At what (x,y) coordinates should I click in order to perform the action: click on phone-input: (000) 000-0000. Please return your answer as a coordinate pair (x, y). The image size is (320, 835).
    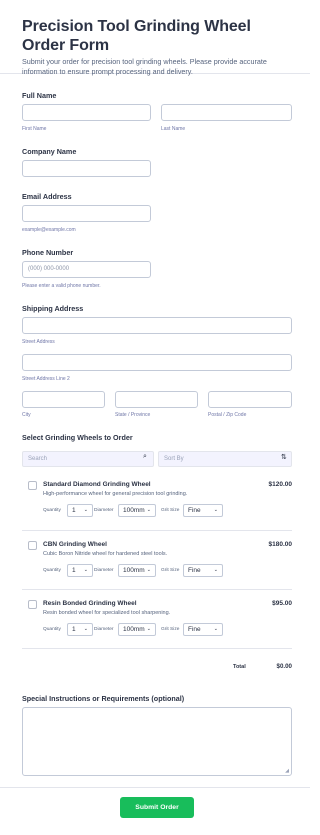
    Looking at the image, I should click on (86, 269).